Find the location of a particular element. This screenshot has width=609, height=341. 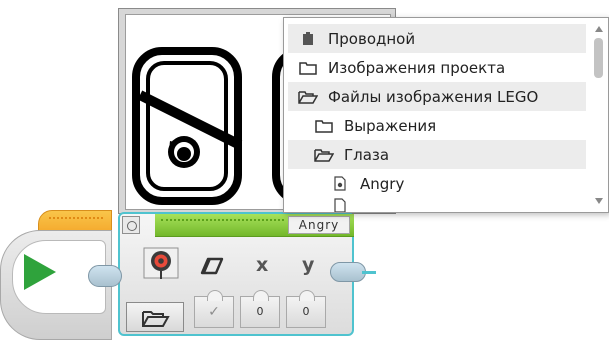

clear-screen-toggle: ✓ is located at coordinates (214, 309).